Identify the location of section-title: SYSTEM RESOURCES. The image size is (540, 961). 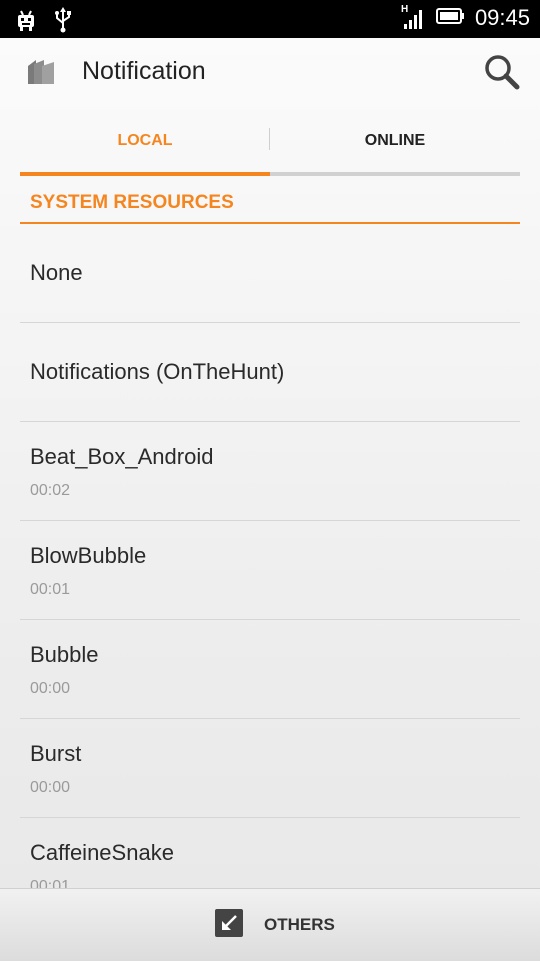
(132, 202).